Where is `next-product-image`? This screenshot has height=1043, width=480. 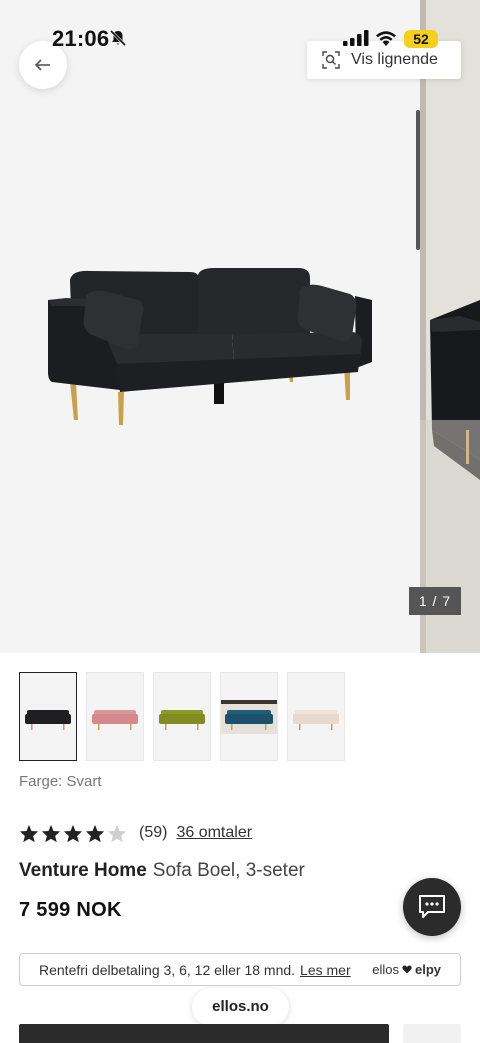 next-product-image is located at coordinates (450, 326).